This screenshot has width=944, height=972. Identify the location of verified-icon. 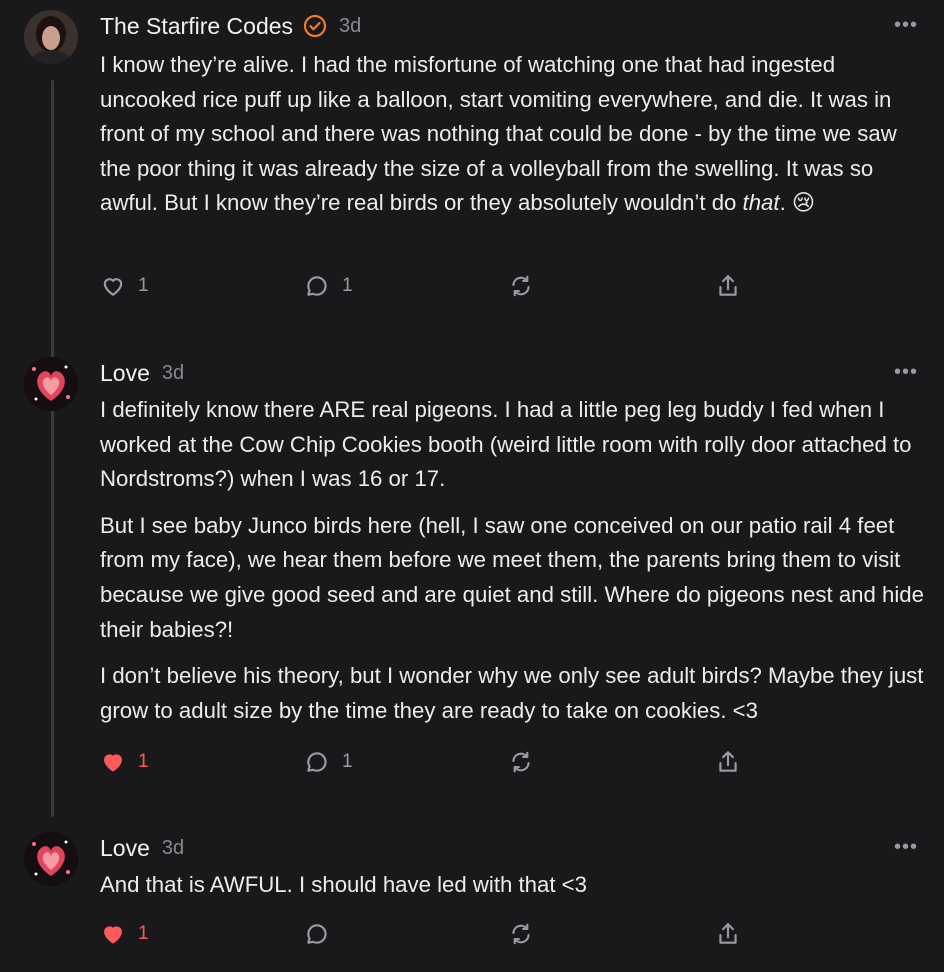
(315, 26).